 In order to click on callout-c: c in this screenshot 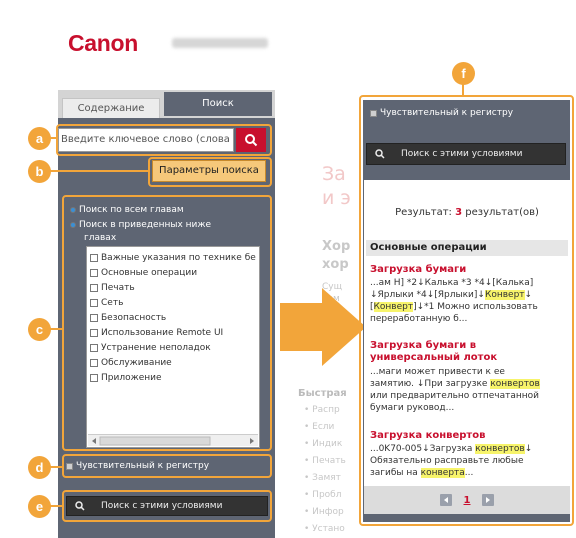, I will do `click(39, 329)`.